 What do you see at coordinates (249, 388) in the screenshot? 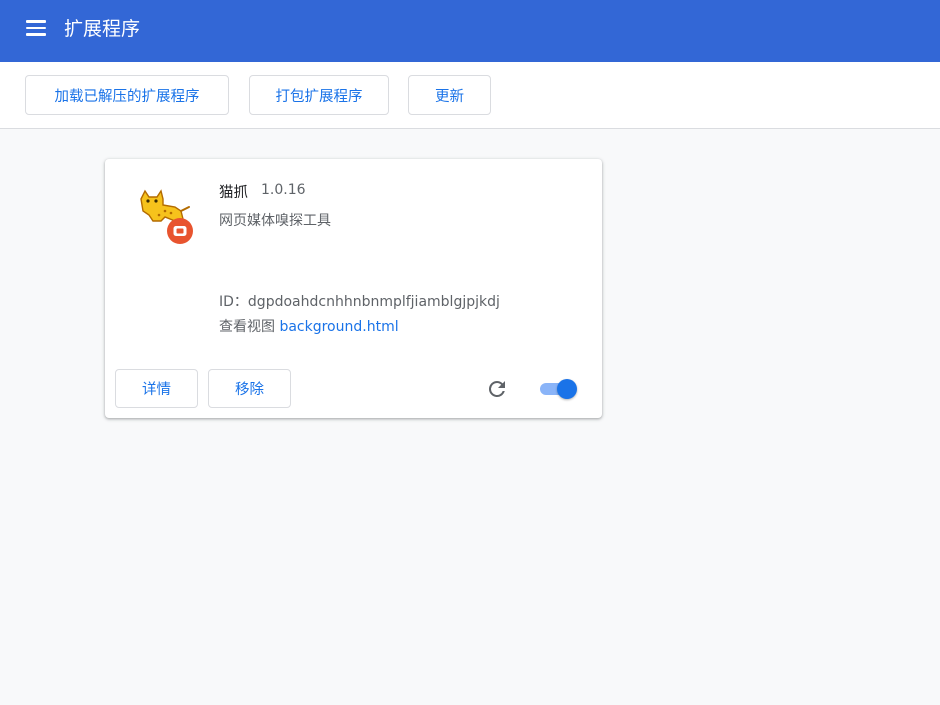
I see `remove-button: 移除` at bounding box center [249, 388].